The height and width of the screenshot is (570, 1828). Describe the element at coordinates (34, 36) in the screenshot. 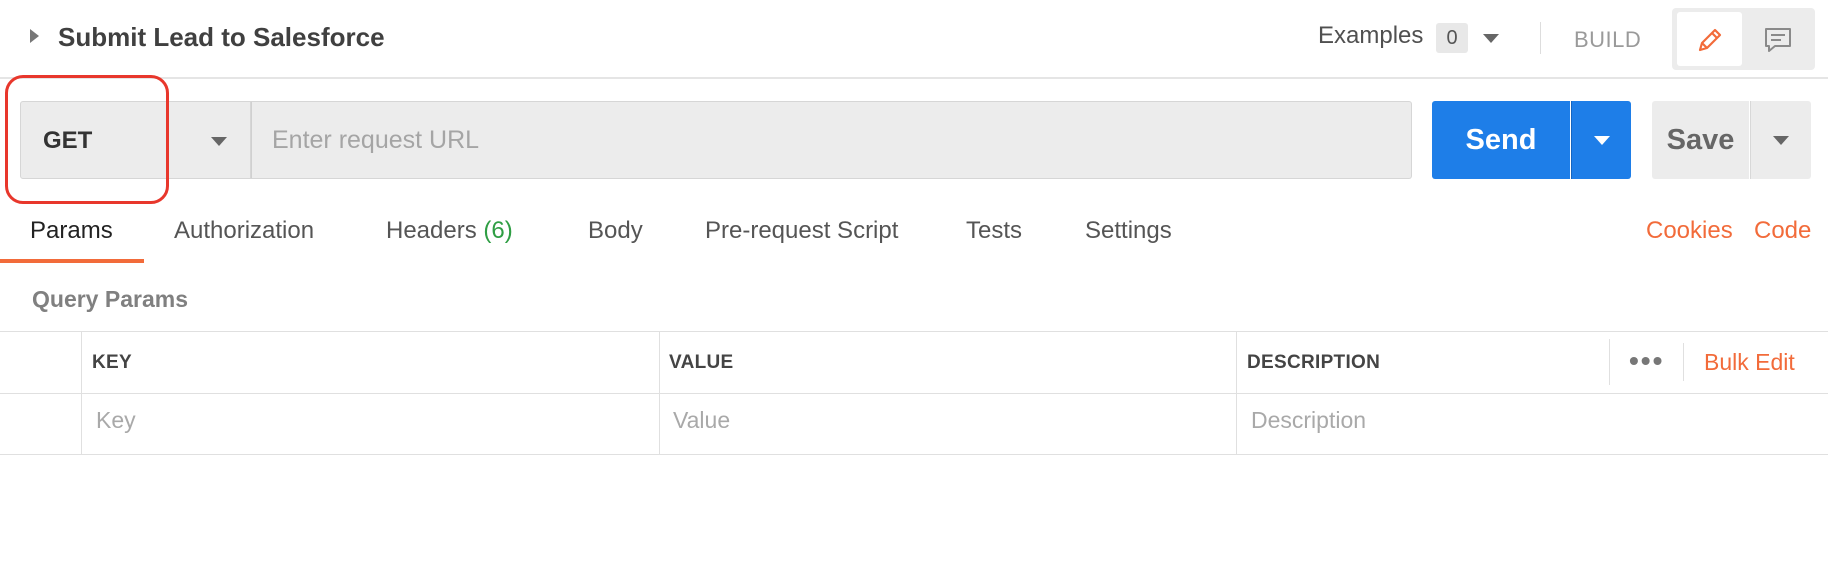

I see `caret-right-icon` at that location.